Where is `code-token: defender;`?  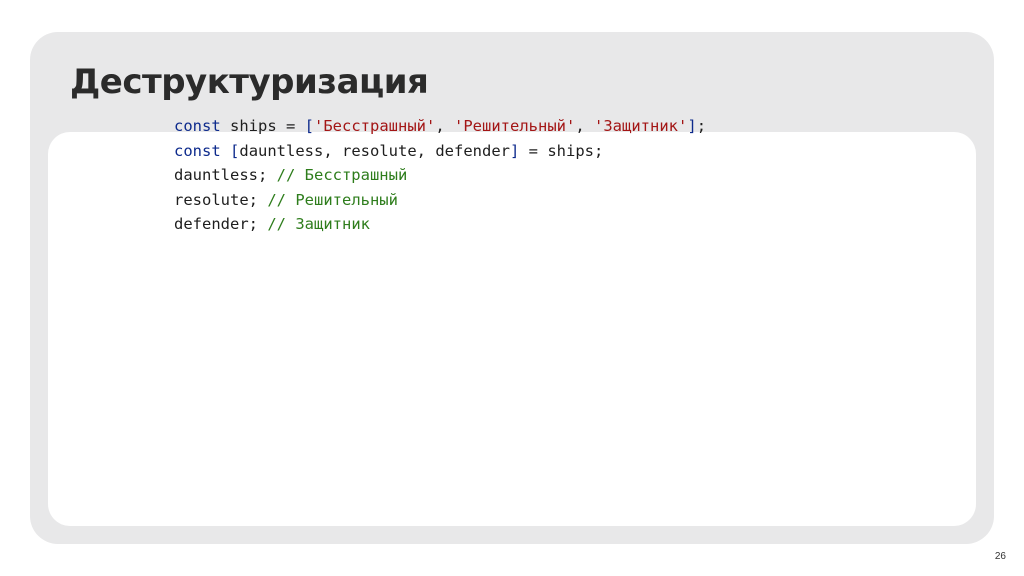
code-token: defender; is located at coordinates (221, 224).